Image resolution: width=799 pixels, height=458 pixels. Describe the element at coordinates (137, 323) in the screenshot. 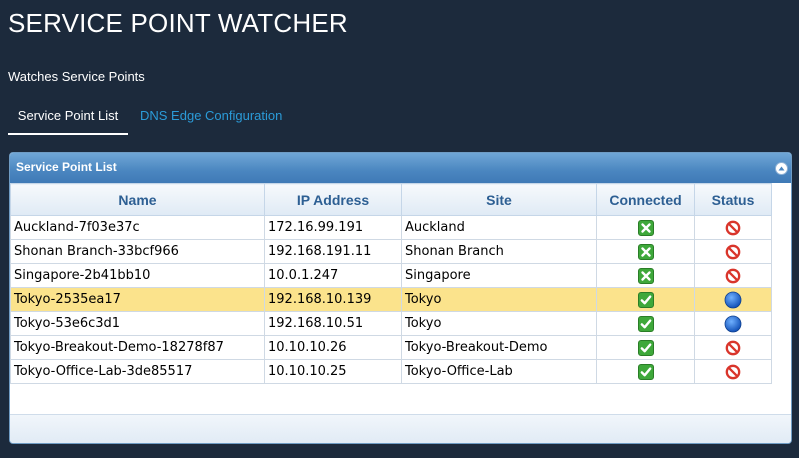

I see `cell-name: Tokyo-53e6c3d1` at that location.